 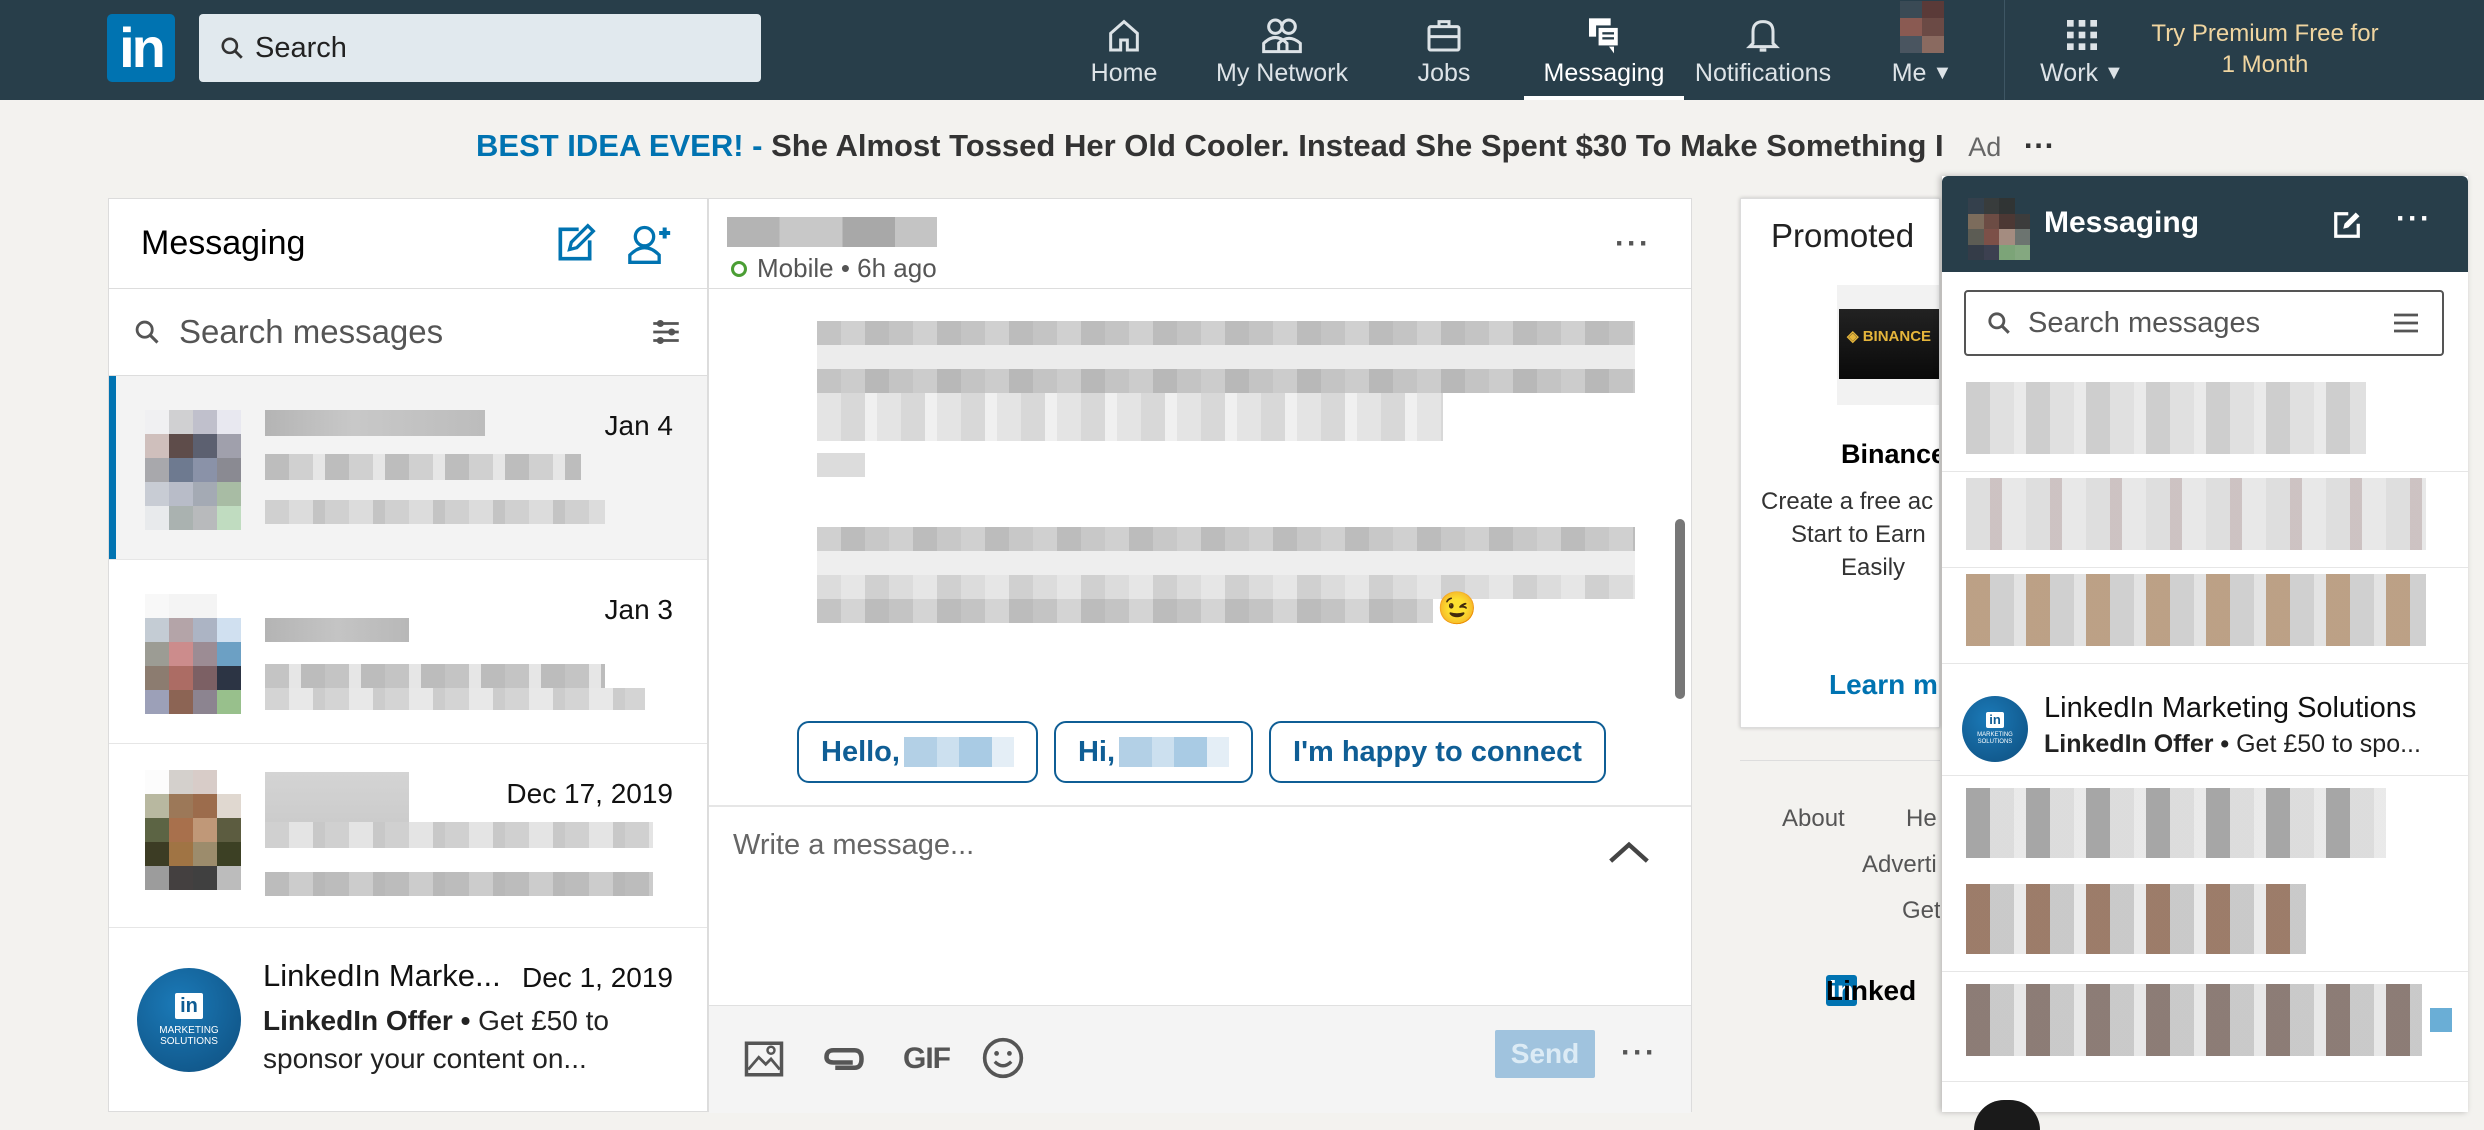 What do you see at coordinates (2347, 225) in the screenshot?
I see `compose-icon` at bounding box center [2347, 225].